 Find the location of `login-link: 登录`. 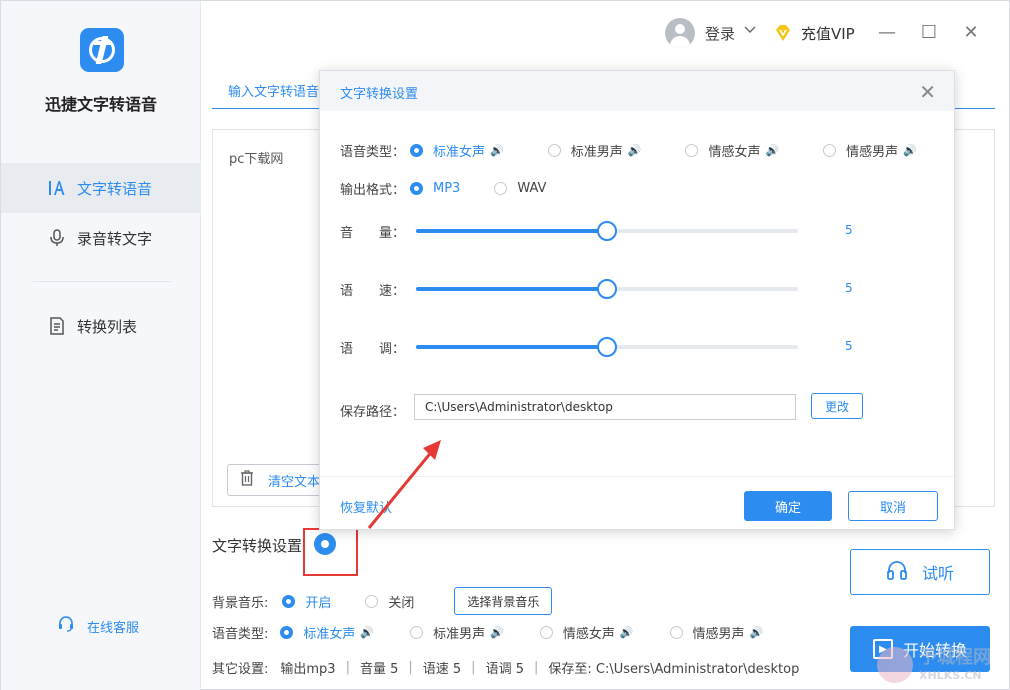

login-link: 登录 is located at coordinates (720, 33).